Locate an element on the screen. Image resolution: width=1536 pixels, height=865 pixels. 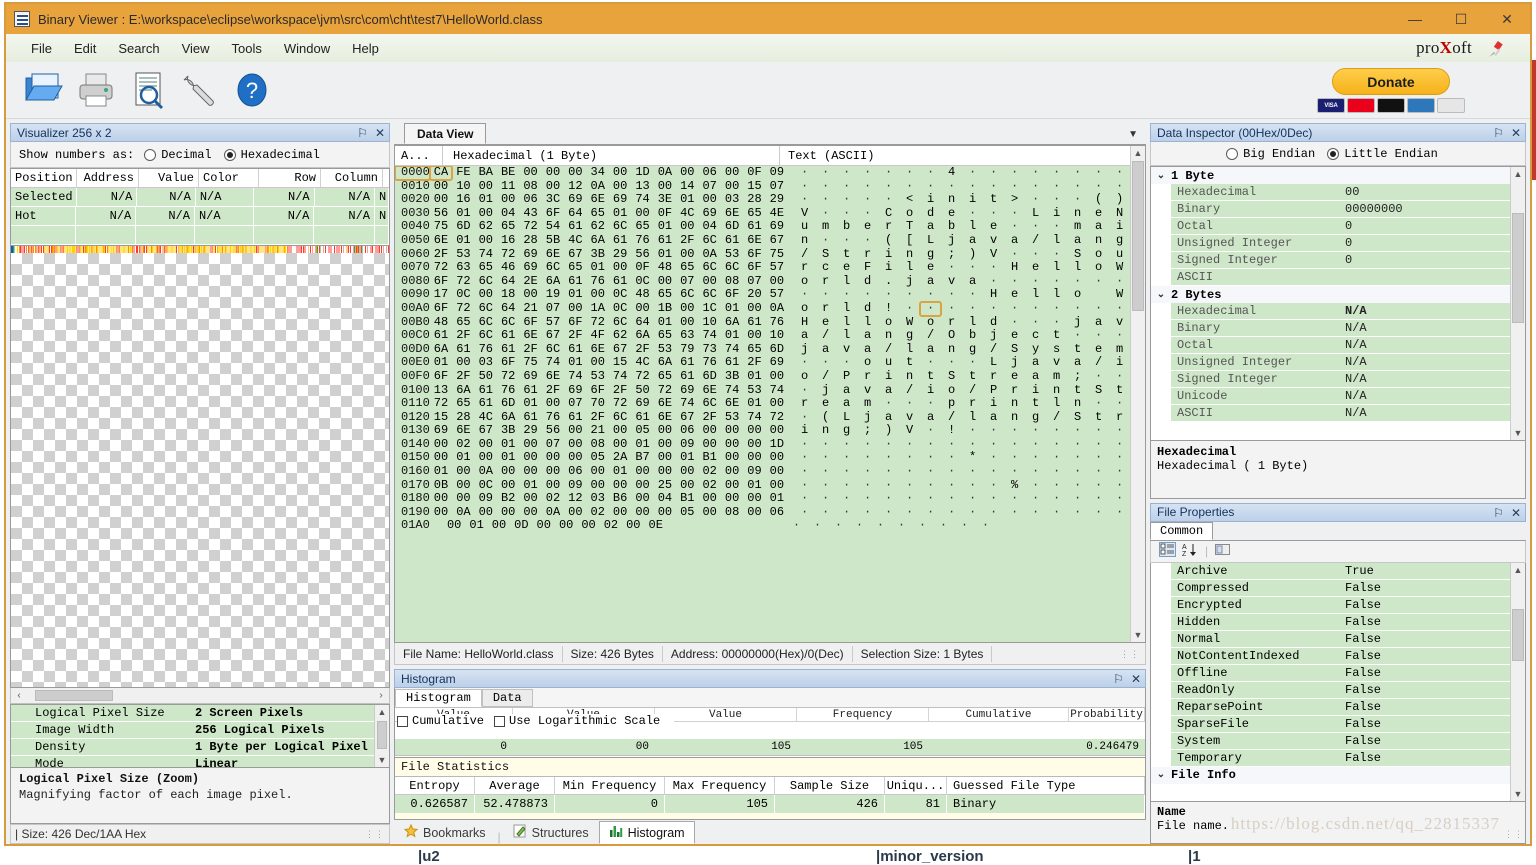
ascii-cell: r is located at coordinates (888, 227).